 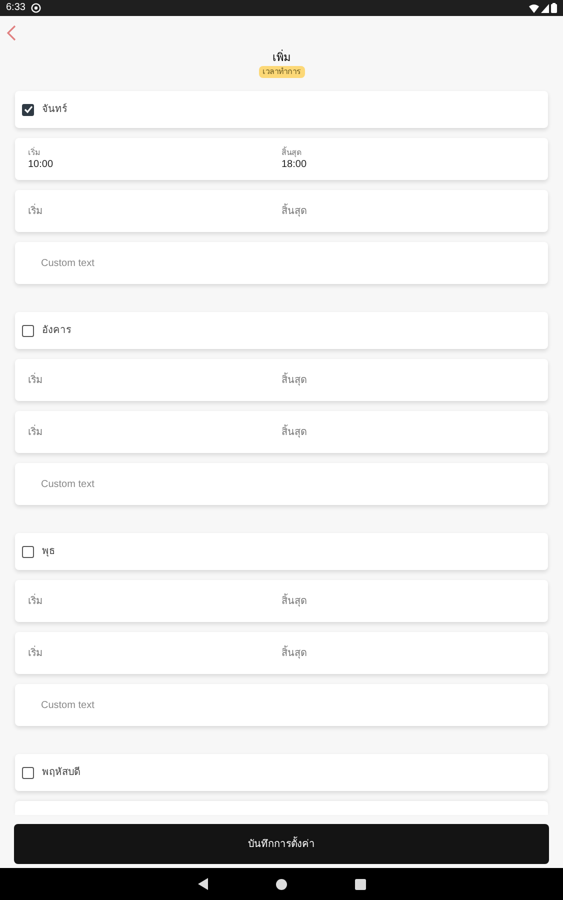 What do you see at coordinates (16, 8) in the screenshot?
I see `status-time: 6:33` at bounding box center [16, 8].